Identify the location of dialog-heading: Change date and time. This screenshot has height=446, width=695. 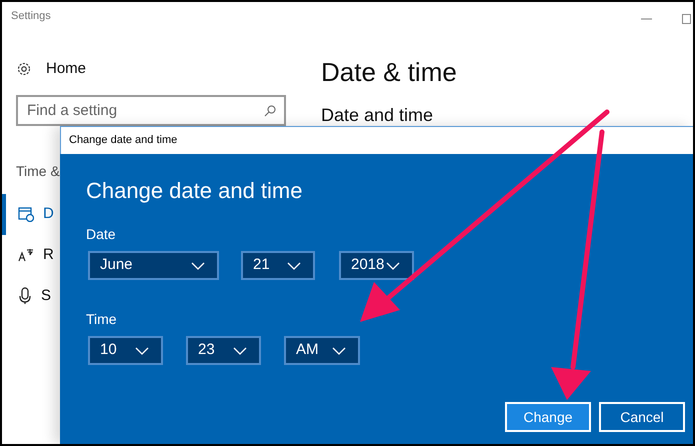
(195, 191).